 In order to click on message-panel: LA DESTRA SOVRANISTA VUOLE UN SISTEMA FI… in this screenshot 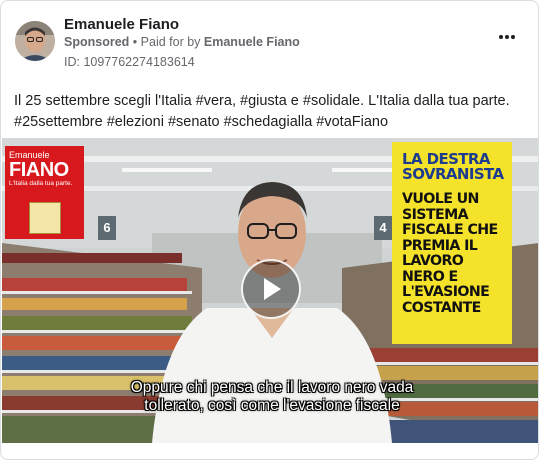, I will do `click(452, 243)`.